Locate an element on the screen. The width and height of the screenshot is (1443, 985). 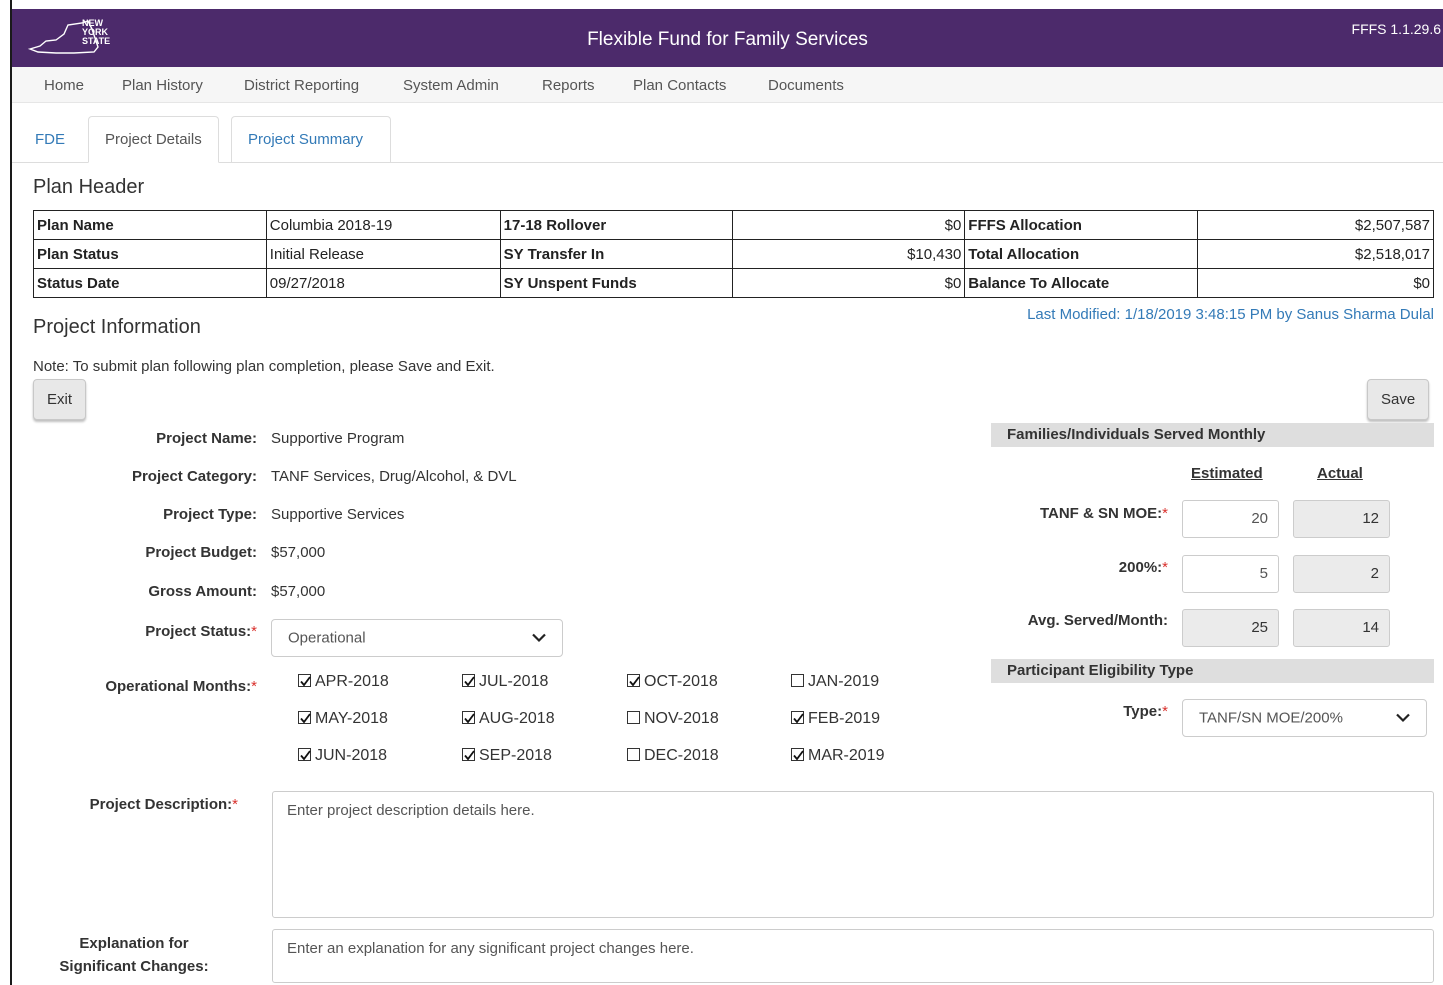
tanf-sn-moe-actual-value: 12 is located at coordinates (1341, 519).